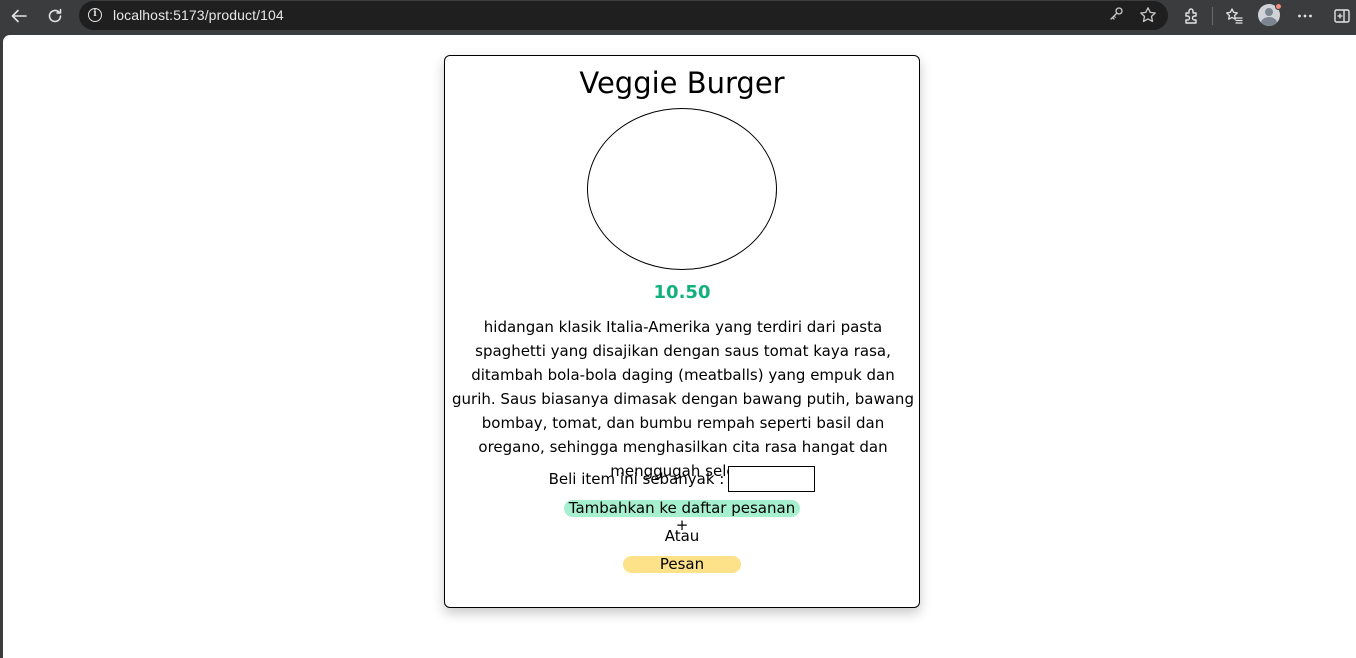 The width and height of the screenshot is (1356, 658). What do you see at coordinates (682, 189) in the screenshot?
I see `product-image` at bounding box center [682, 189].